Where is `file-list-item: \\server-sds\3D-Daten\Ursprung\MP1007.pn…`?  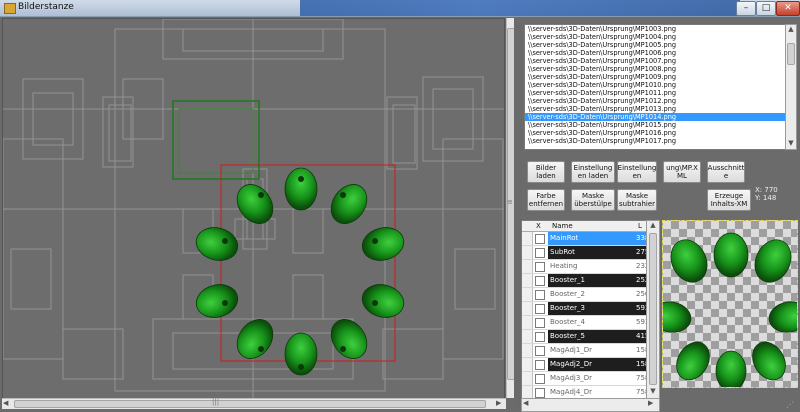
file-list-item: \\server-sds\3D-Daten\Ursprung\MP1007.pn… is located at coordinates (655, 61).